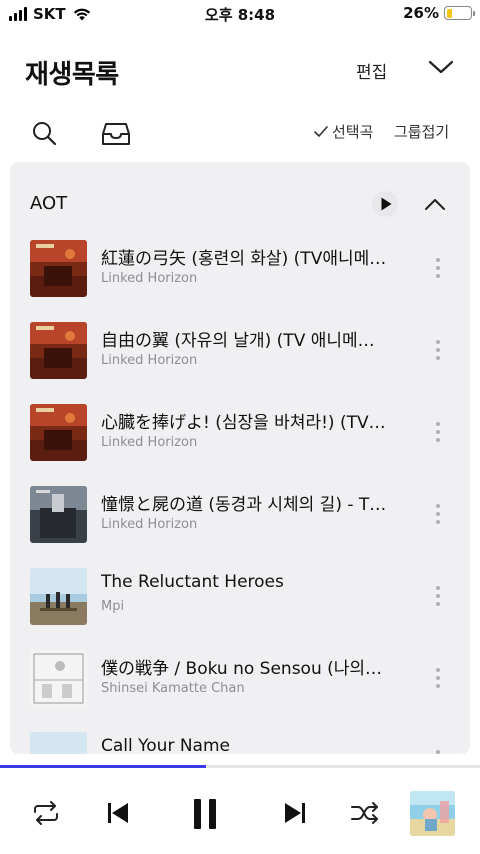 The height and width of the screenshot is (854, 480). I want to click on track-row: 自由の翼 (자유의 날개) (TV 애니메… Linked Horizon, so click(240, 351).